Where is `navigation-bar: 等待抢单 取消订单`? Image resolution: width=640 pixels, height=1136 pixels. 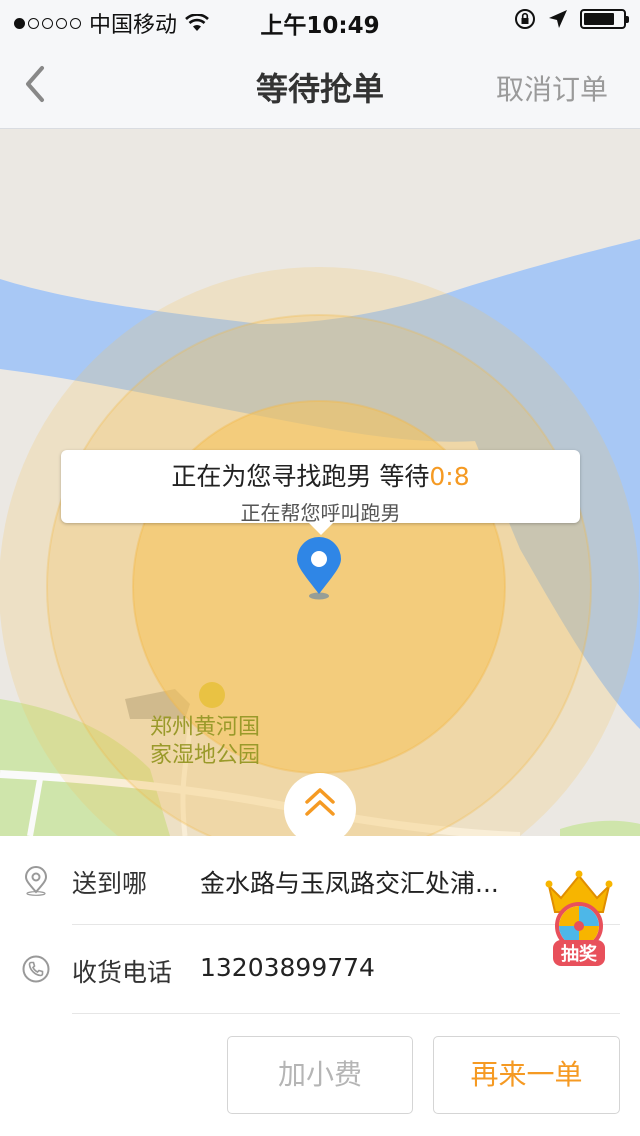
navigation-bar: 等待抢单 取消订单 is located at coordinates (320, 84).